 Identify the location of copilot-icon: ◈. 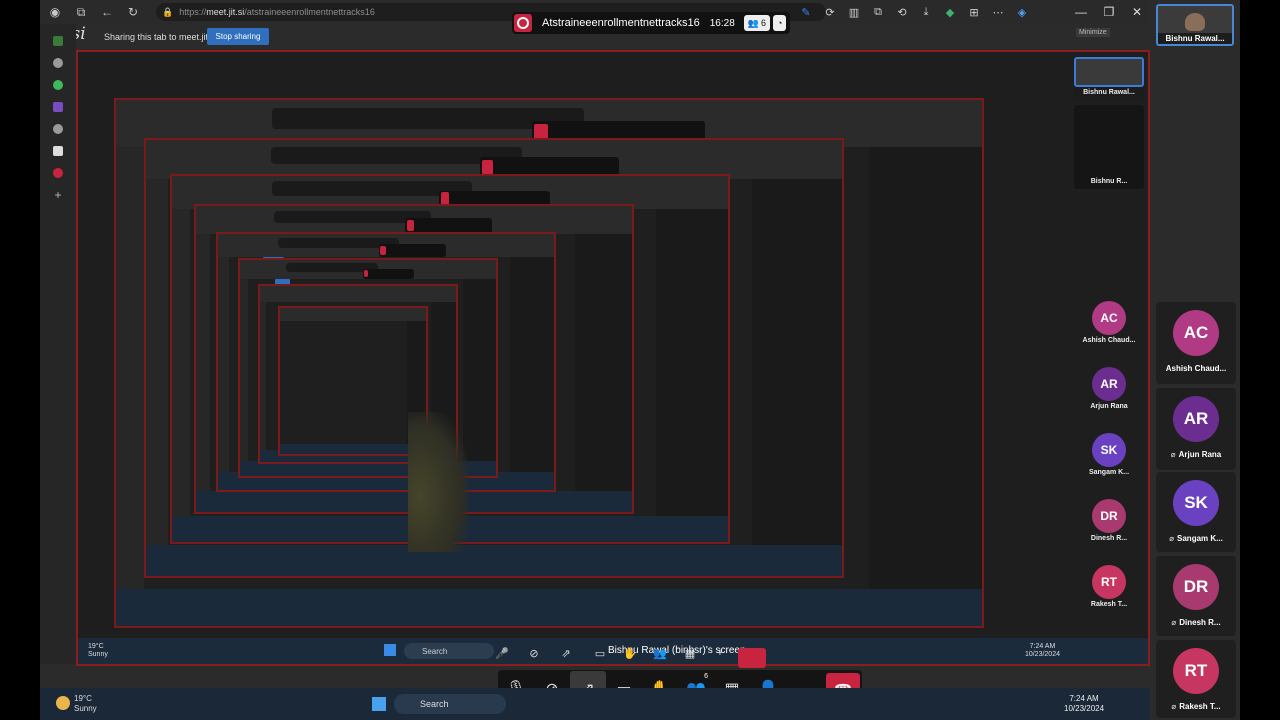
(1022, 12).